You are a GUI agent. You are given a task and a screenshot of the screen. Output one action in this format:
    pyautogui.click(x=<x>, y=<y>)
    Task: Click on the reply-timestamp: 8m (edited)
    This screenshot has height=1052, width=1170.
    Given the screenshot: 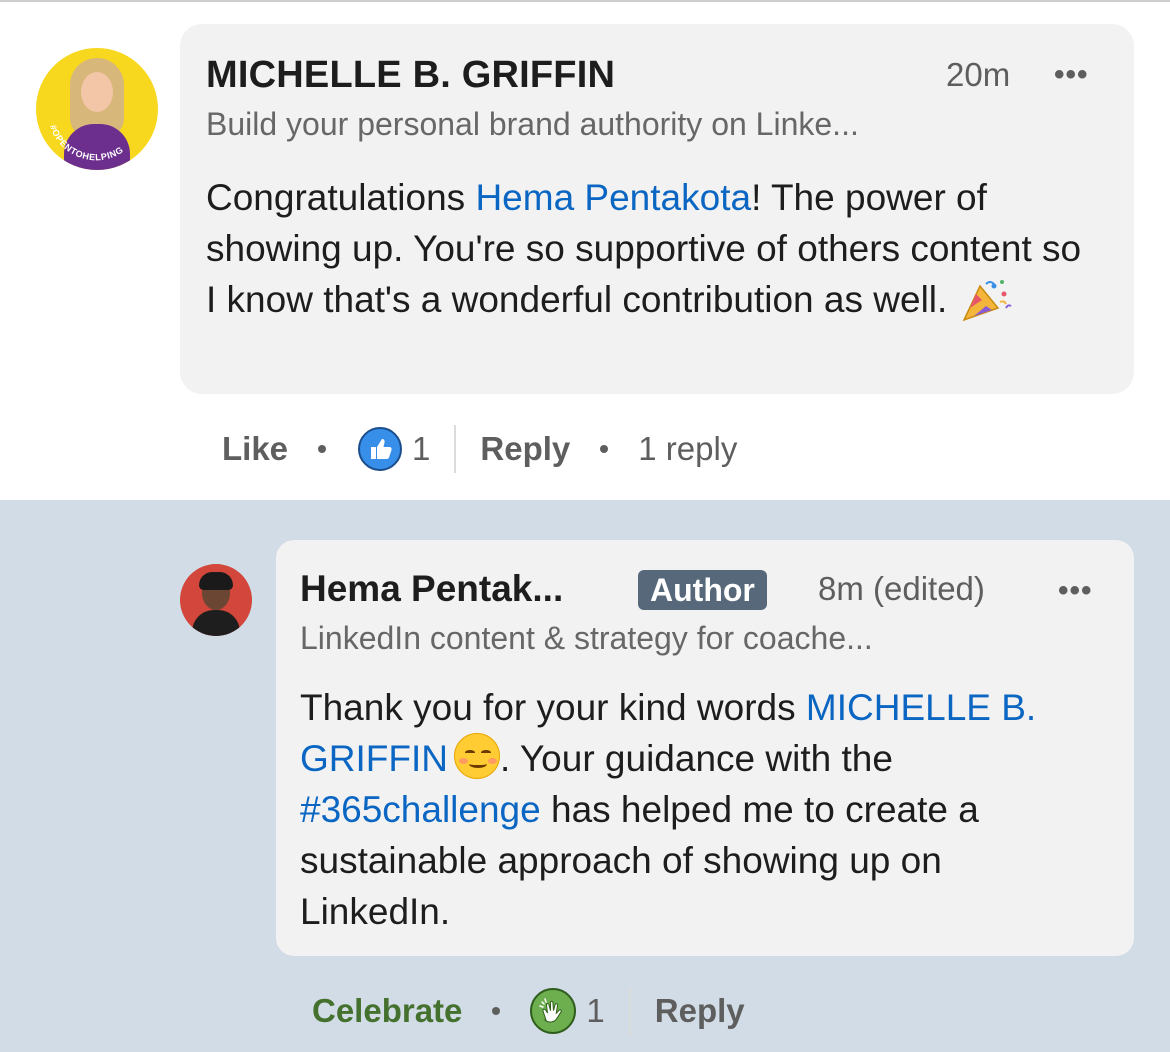 What is the action you would take?
    pyautogui.click(x=901, y=588)
    